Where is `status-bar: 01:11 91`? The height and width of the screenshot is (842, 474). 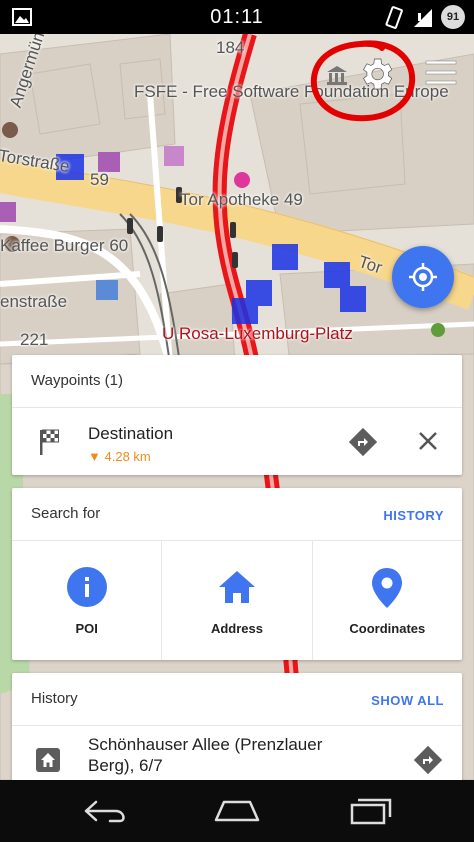
status-bar: 01:11 91 is located at coordinates (237, 17).